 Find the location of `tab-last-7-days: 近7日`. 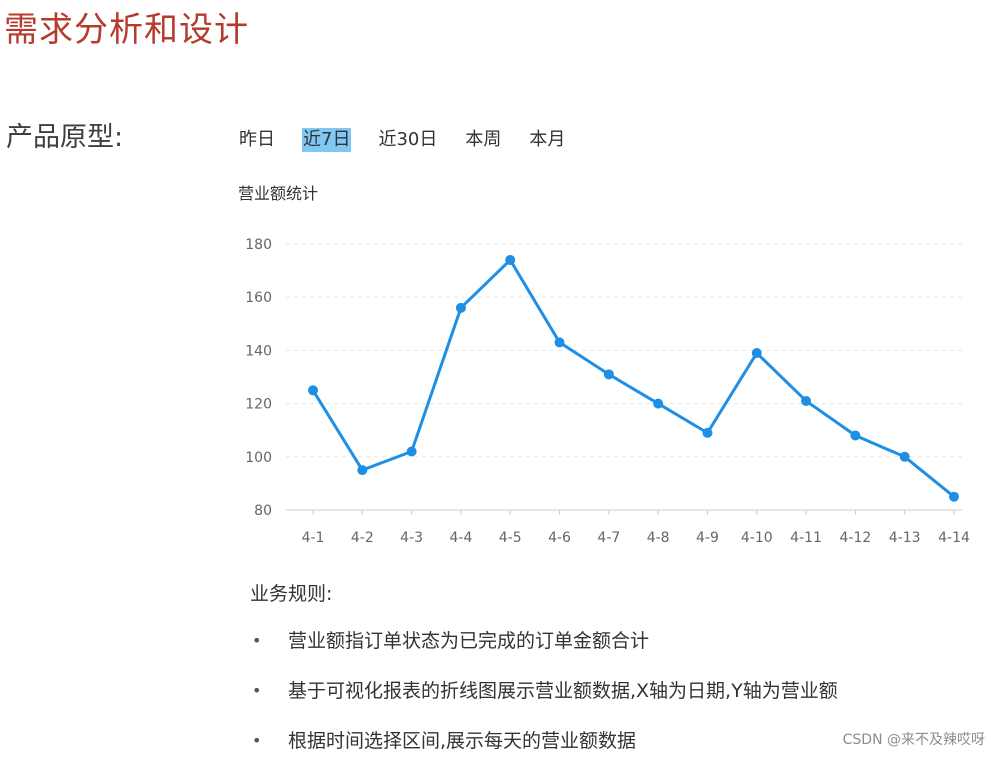

tab-last-7-days: 近7日 is located at coordinates (327, 140).